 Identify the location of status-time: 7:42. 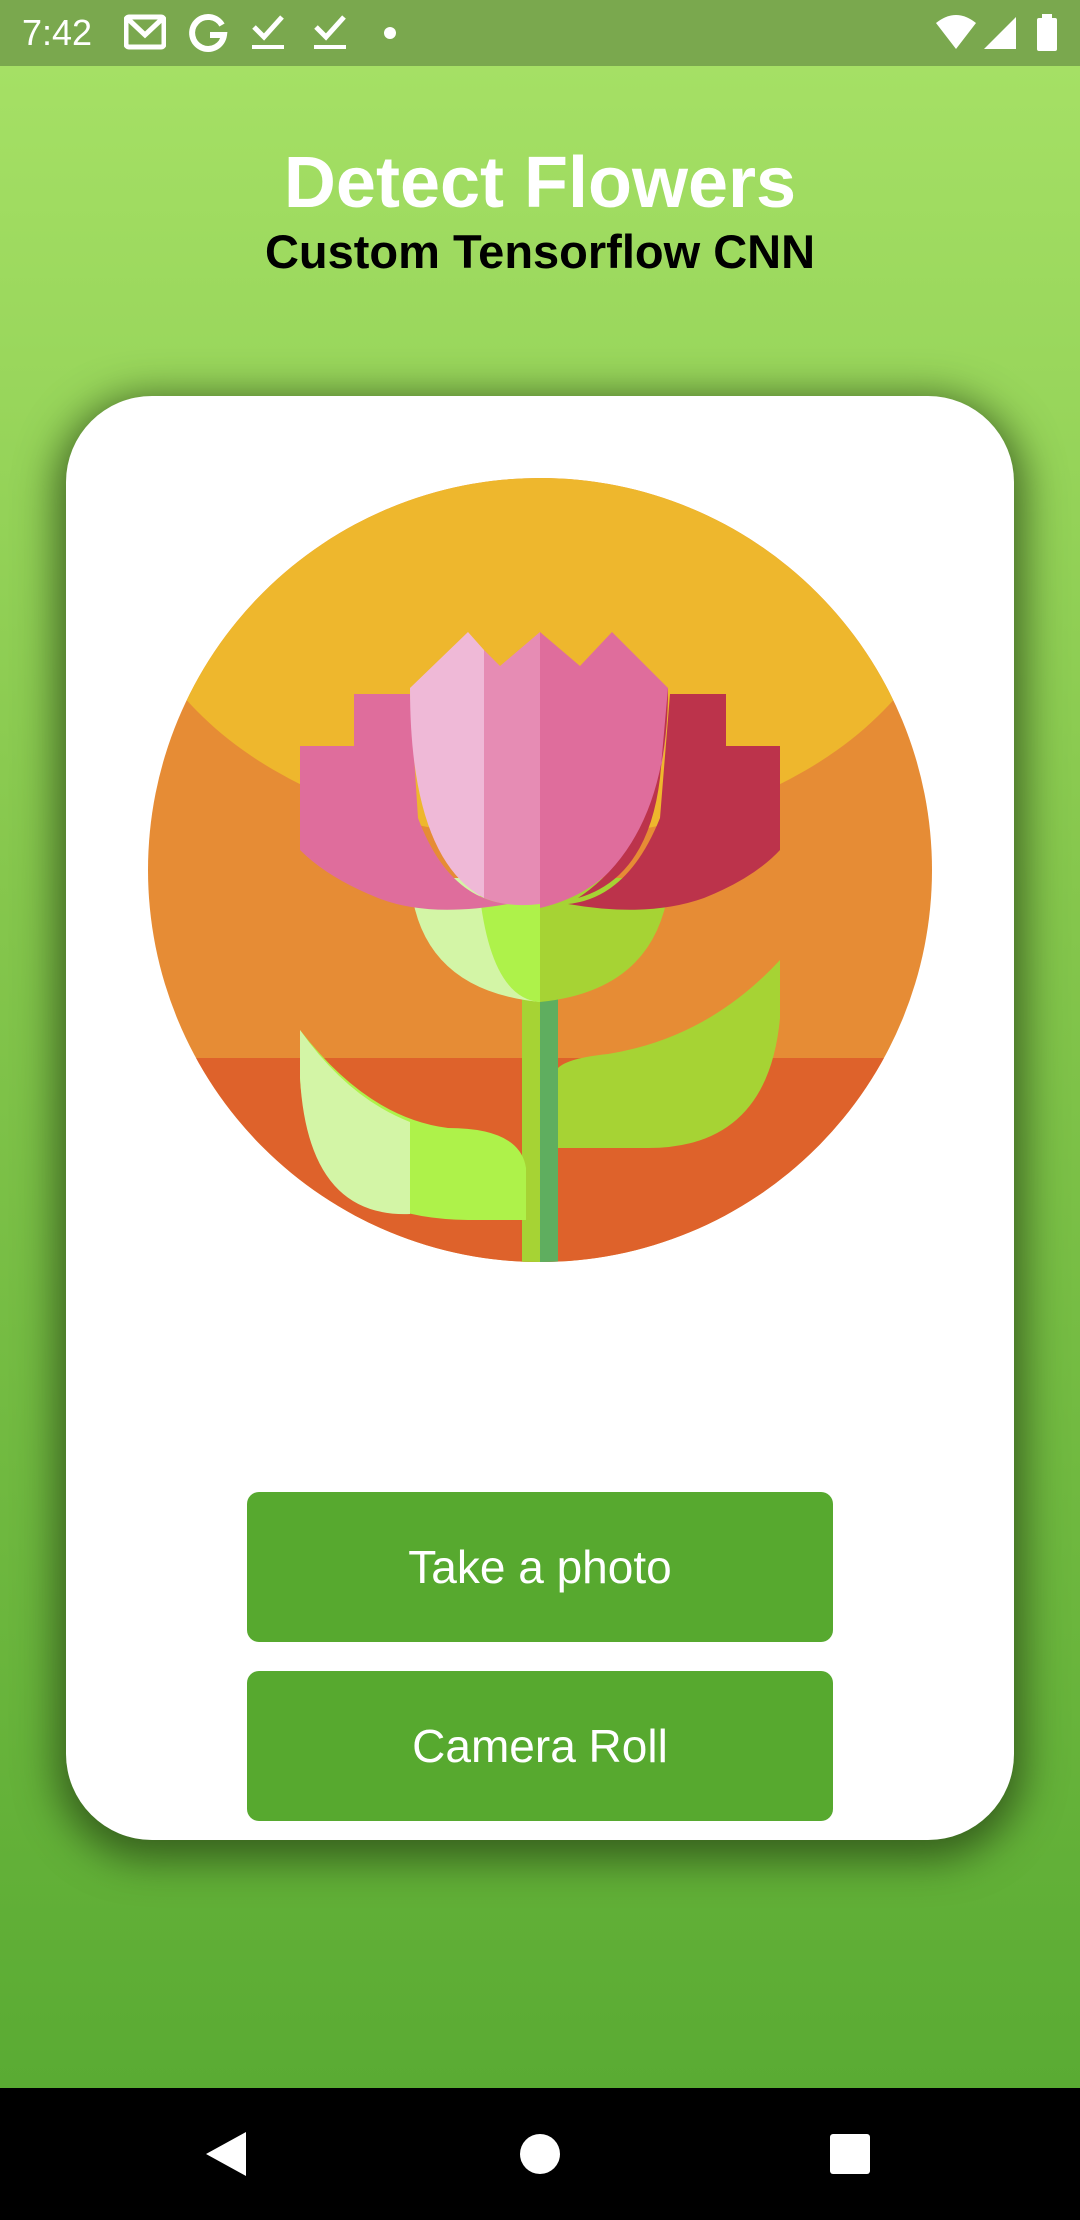
(57, 32).